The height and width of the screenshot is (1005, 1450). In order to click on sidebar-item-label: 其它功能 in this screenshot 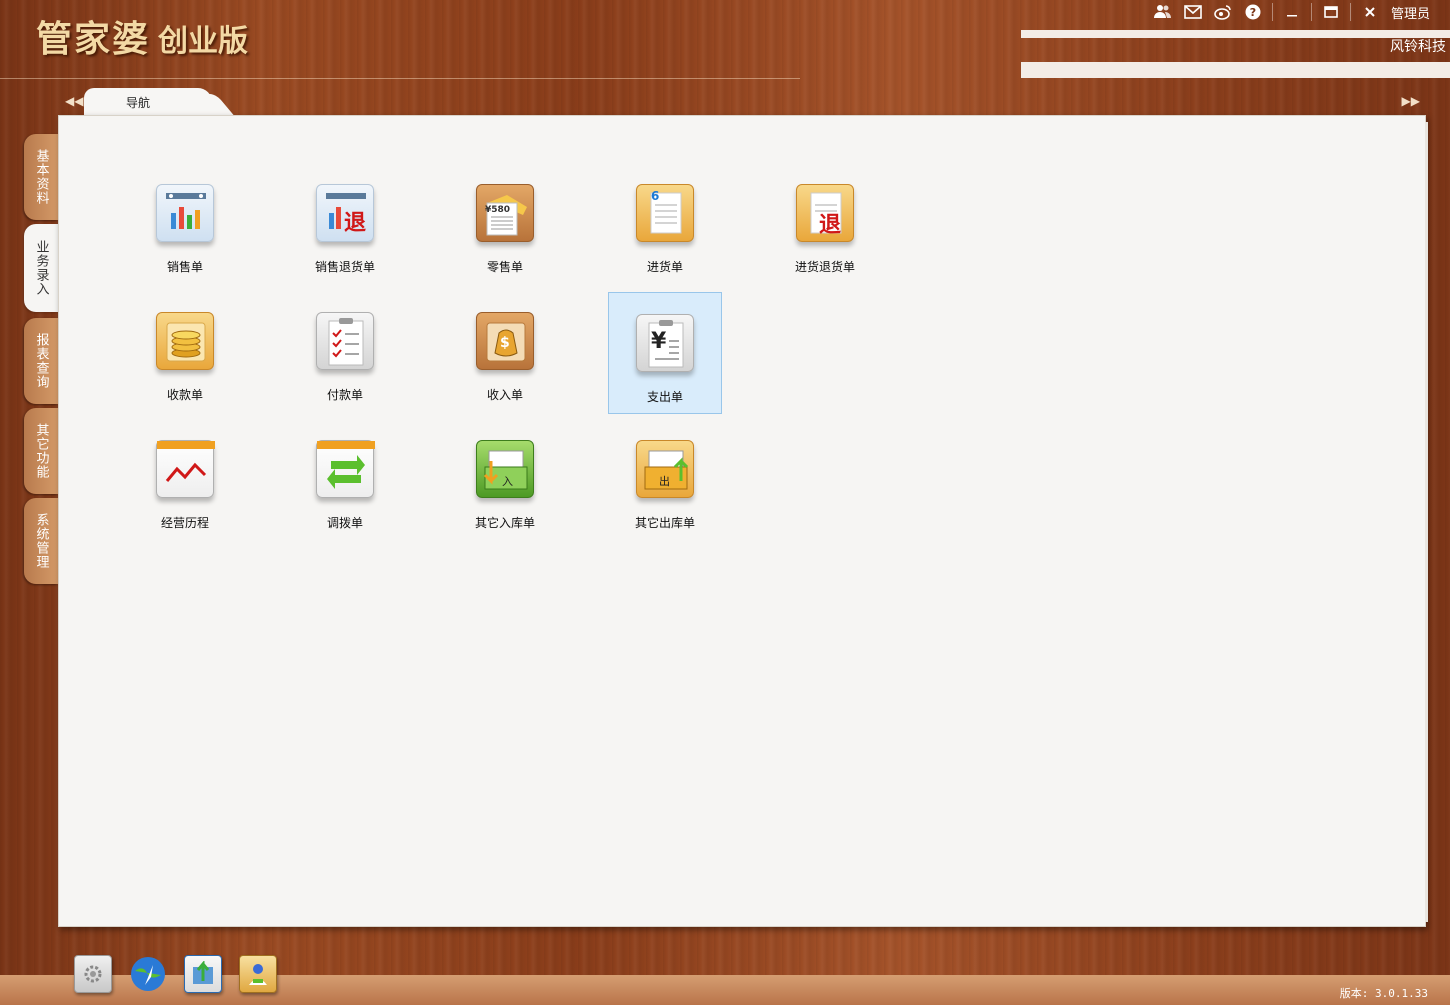, I will do `click(41, 451)`.